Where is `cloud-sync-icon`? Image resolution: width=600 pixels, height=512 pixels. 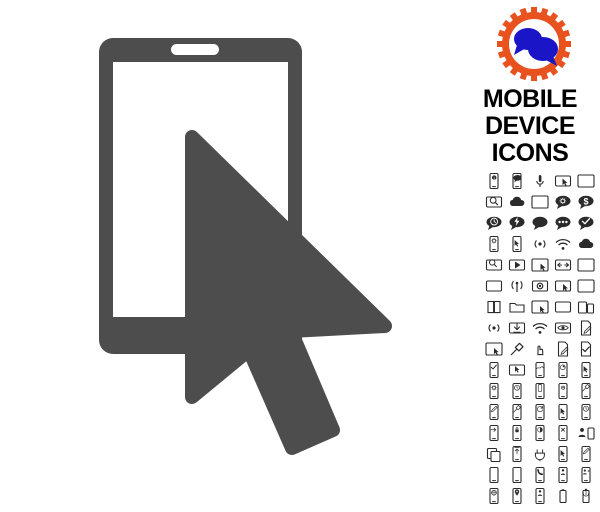
cloud-sync-icon is located at coordinates (585, 243).